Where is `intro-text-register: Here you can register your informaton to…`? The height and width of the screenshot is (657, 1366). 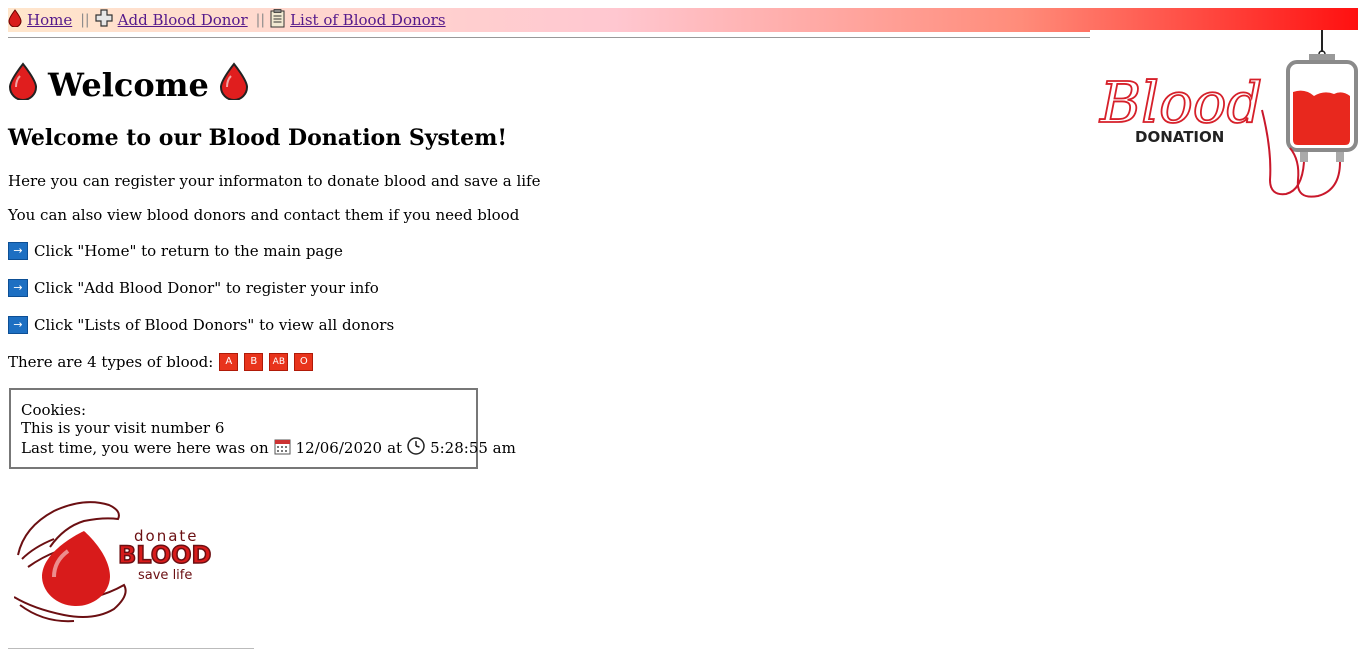 intro-text-register: Here you can register your informaton to… is located at coordinates (274, 181).